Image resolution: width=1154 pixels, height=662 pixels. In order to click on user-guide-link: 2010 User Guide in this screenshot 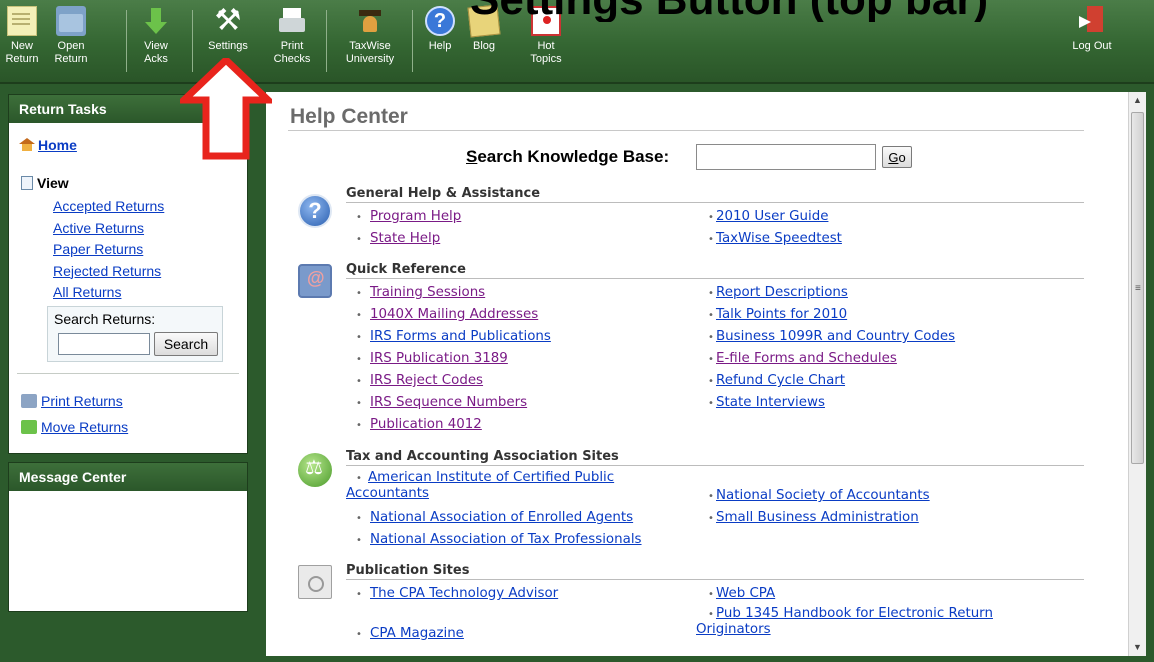, I will do `click(772, 216)`.